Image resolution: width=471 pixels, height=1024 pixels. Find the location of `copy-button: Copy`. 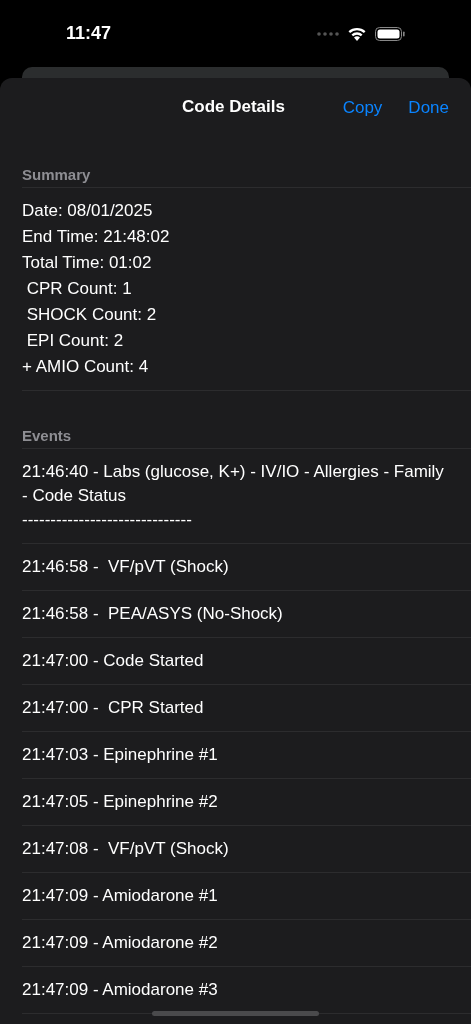

copy-button: Copy is located at coordinates (362, 108).